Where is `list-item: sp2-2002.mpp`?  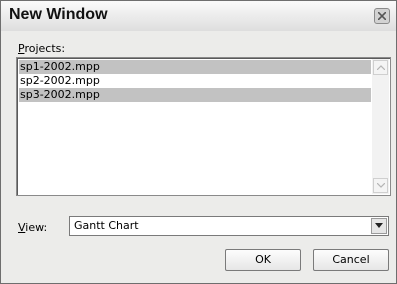
list-item: sp2-2002.mpp is located at coordinates (195, 81).